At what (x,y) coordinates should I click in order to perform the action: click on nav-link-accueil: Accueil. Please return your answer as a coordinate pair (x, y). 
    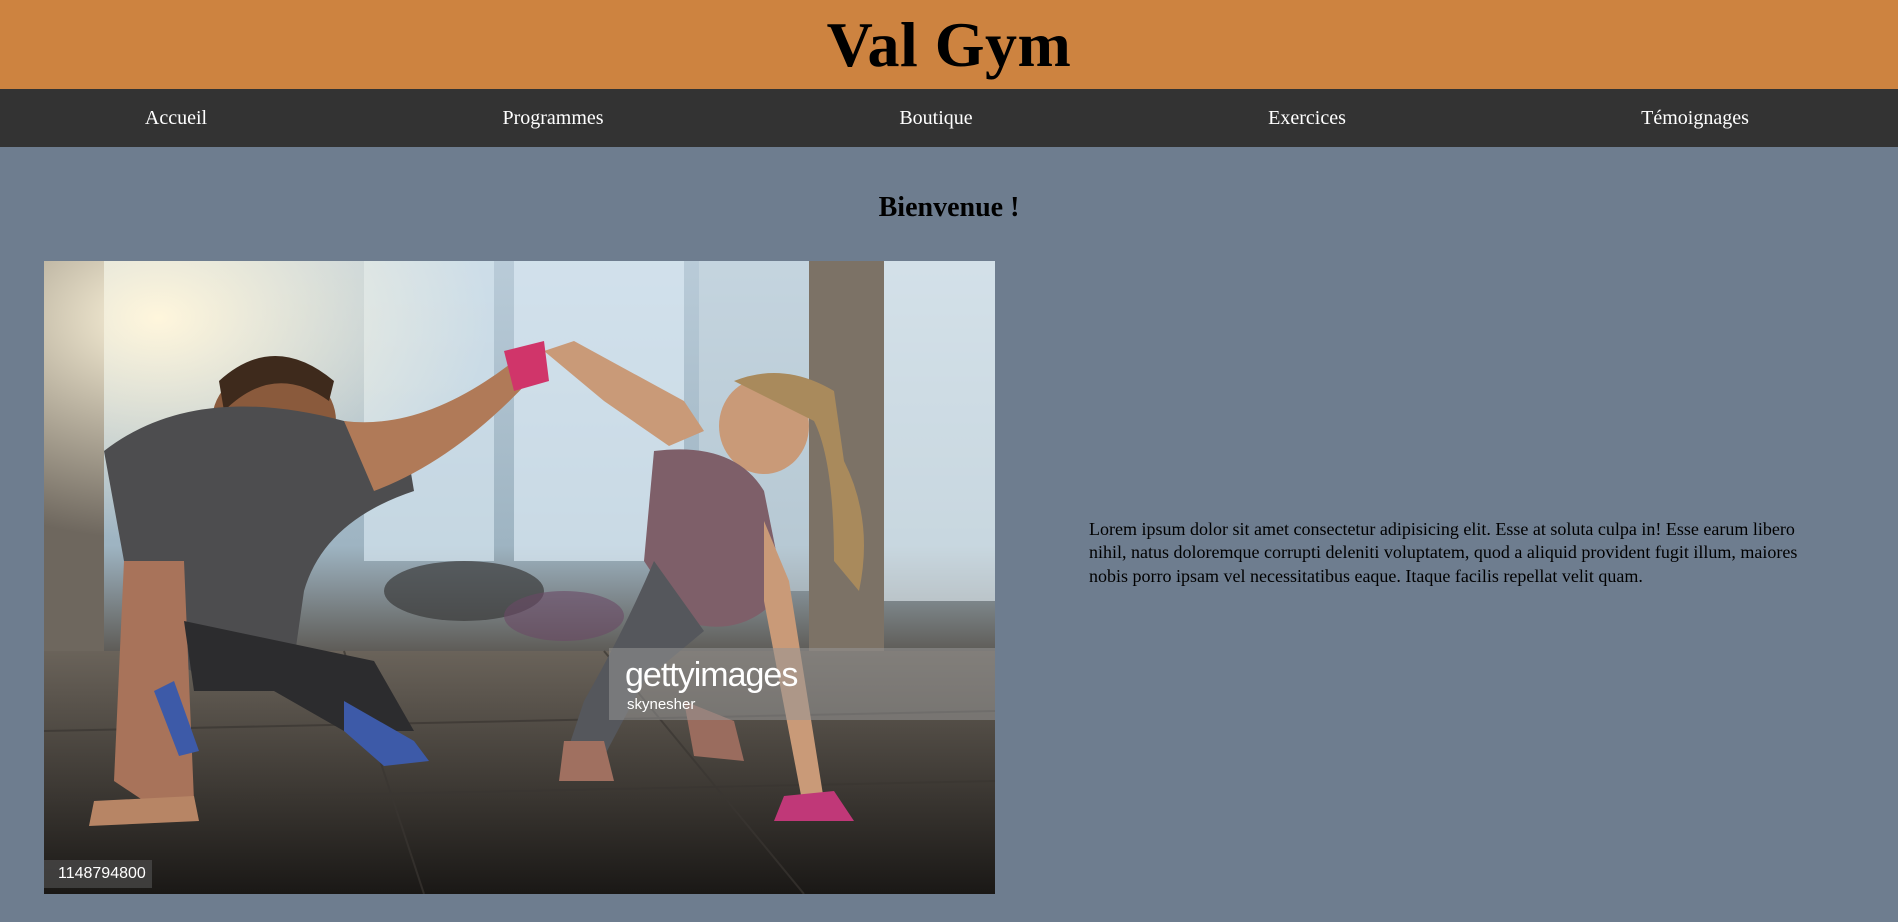
    Looking at the image, I should click on (176, 118).